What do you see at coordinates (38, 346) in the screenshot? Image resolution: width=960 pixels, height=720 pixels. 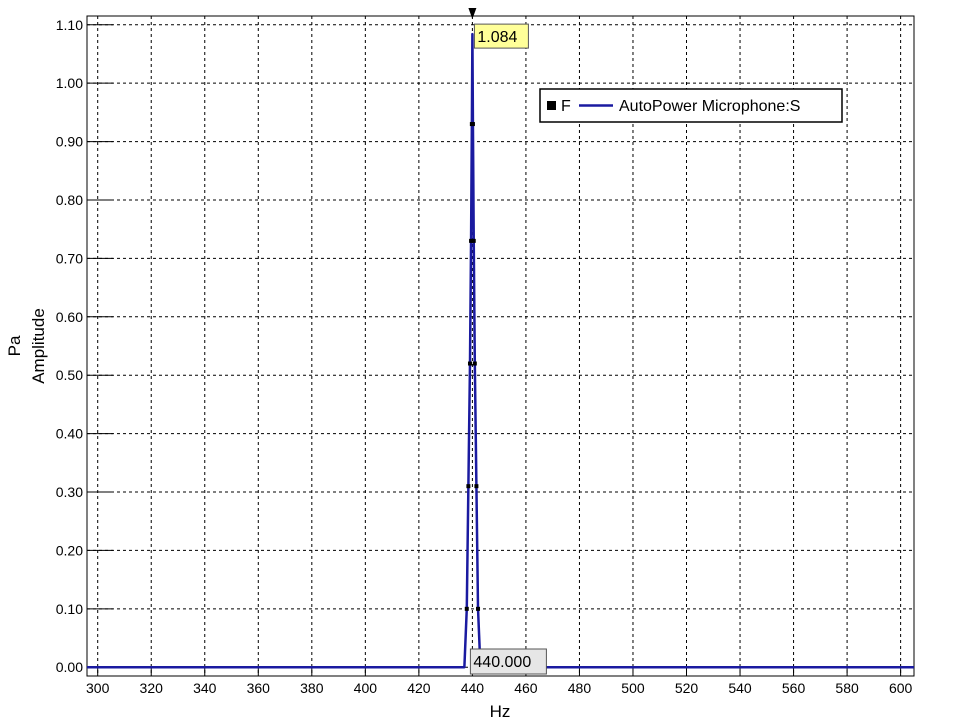 I see `y-axis-title: Amplitude` at bounding box center [38, 346].